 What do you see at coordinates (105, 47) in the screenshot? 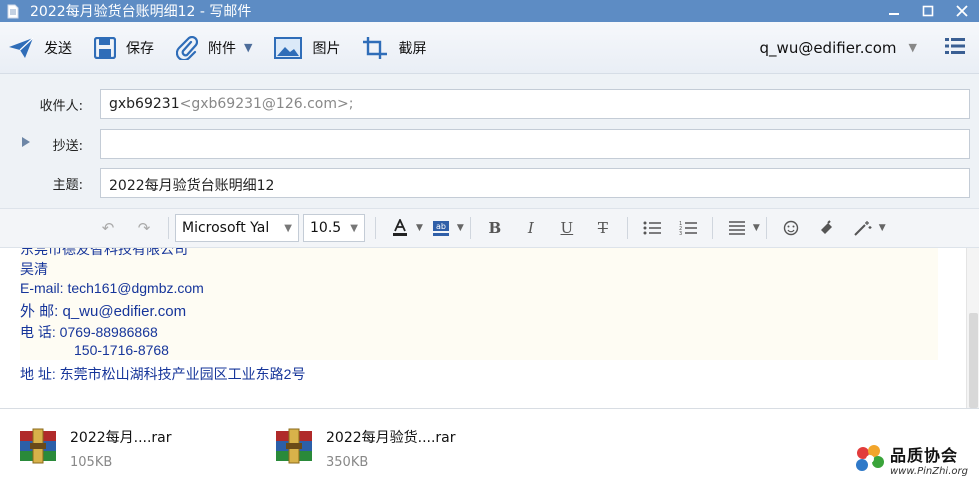
I see `save-icon` at bounding box center [105, 47].